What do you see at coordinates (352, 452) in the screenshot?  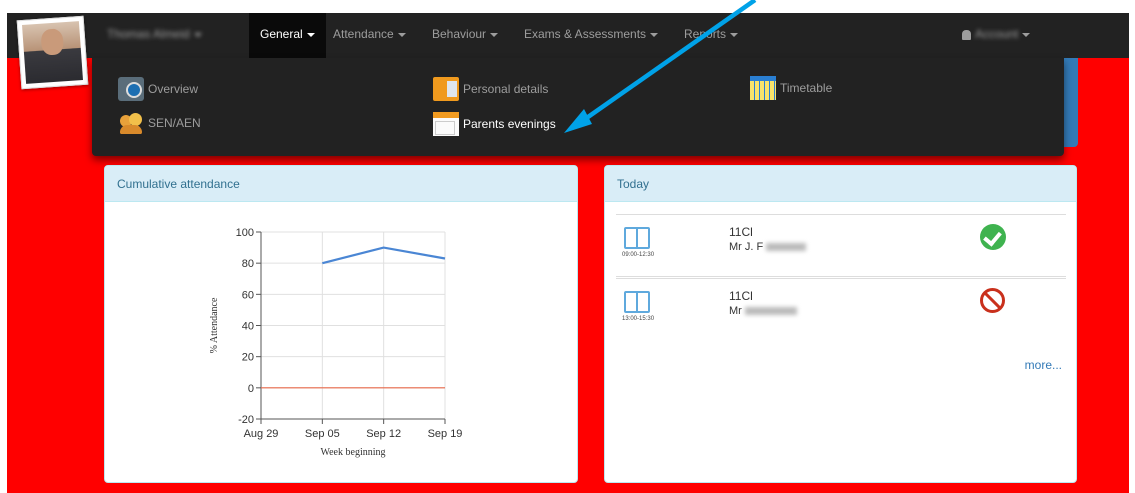 I see `x-axis-label: Week beginning` at bounding box center [352, 452].